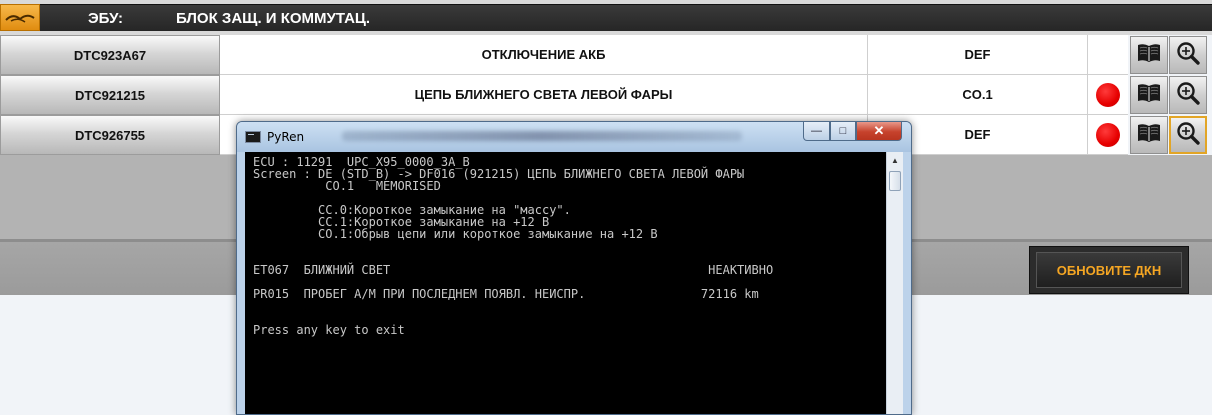 The image size is (1212, 415). Describe the element at coordinates (544, 55) in the screenshot. I see `dtc-description: ОТКЛЮЧЕНИЕ АКБ` at that location.